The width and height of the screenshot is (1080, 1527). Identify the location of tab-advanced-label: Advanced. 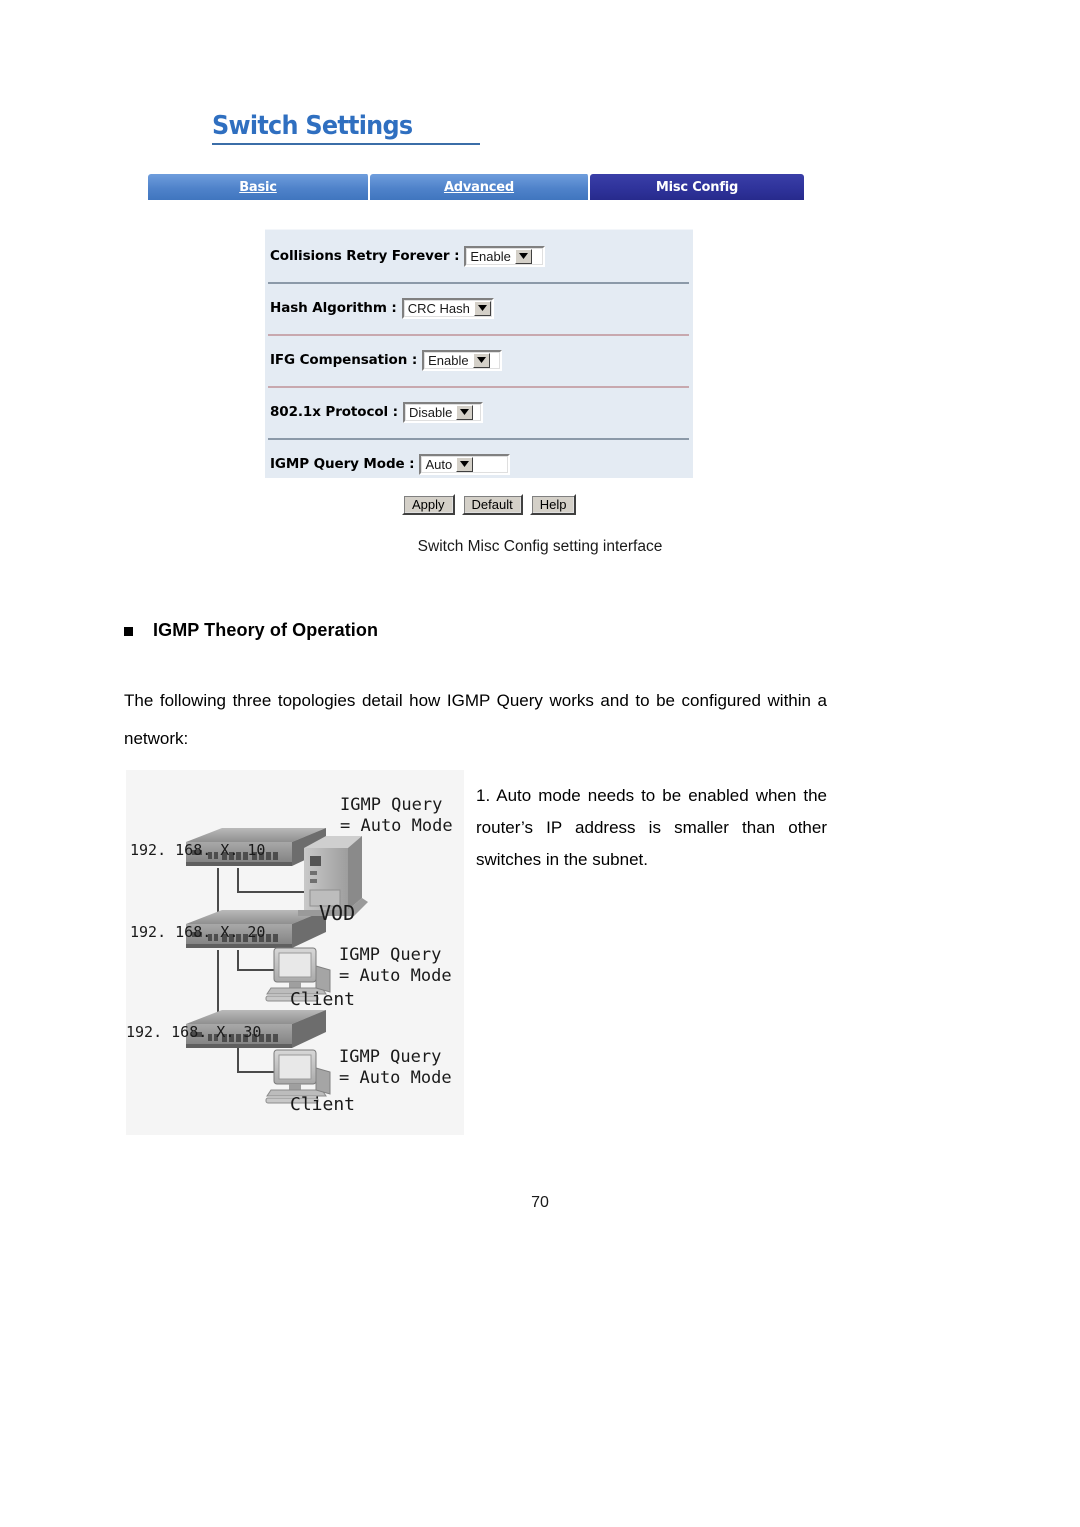
(479, 187).